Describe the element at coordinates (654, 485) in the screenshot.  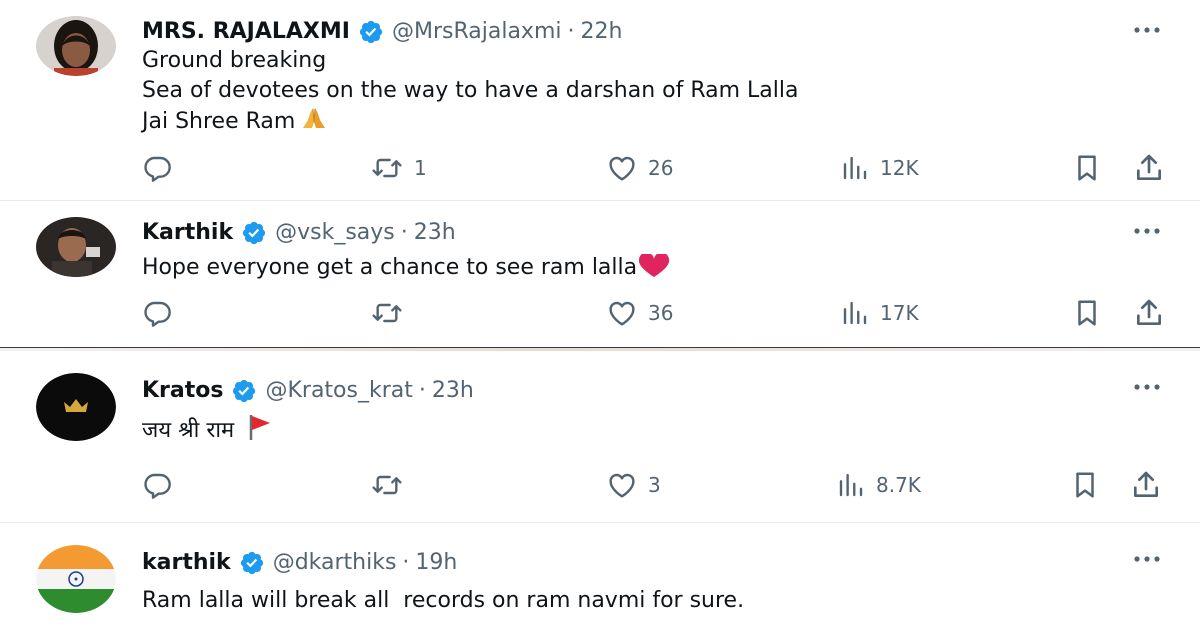
I see `like-count: 3` at that location.